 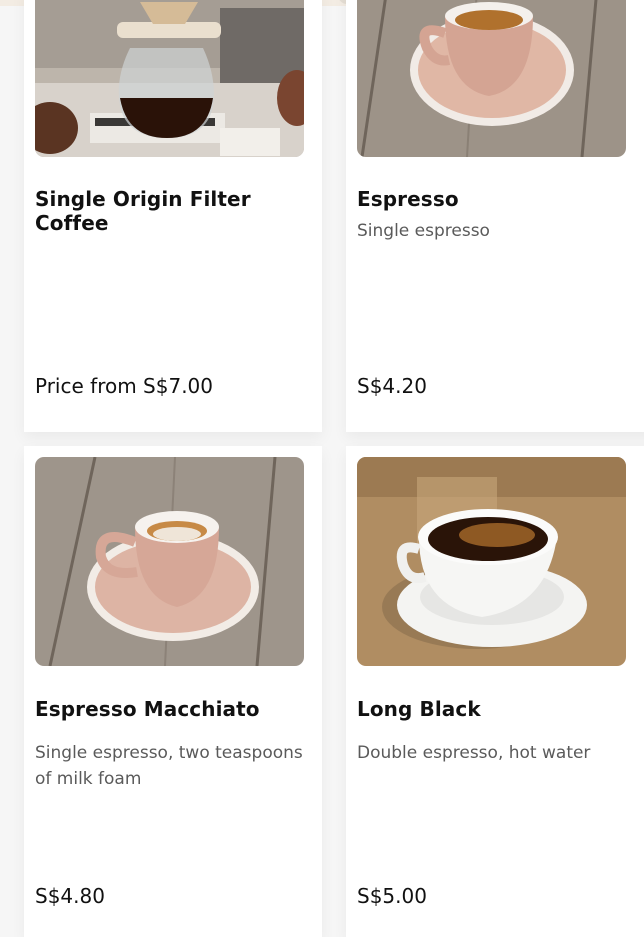 I want to click on item-description: Double espresso, hot water, so click(x=474, y=753).